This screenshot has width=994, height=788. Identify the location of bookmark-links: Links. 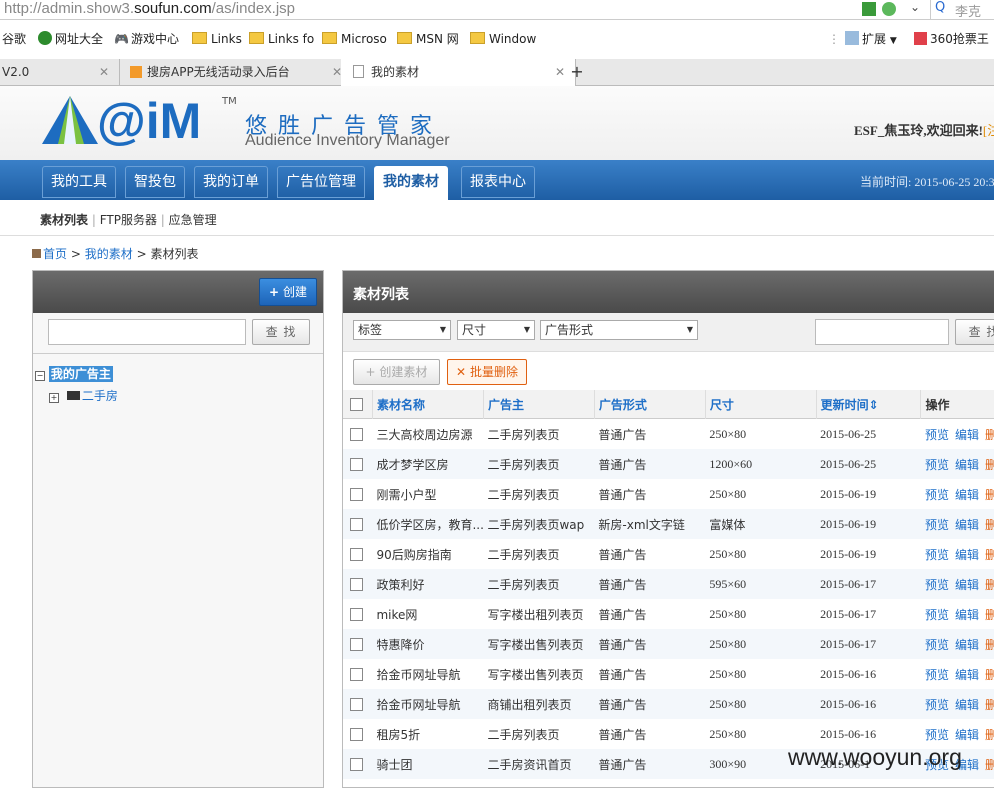
(217, 39).